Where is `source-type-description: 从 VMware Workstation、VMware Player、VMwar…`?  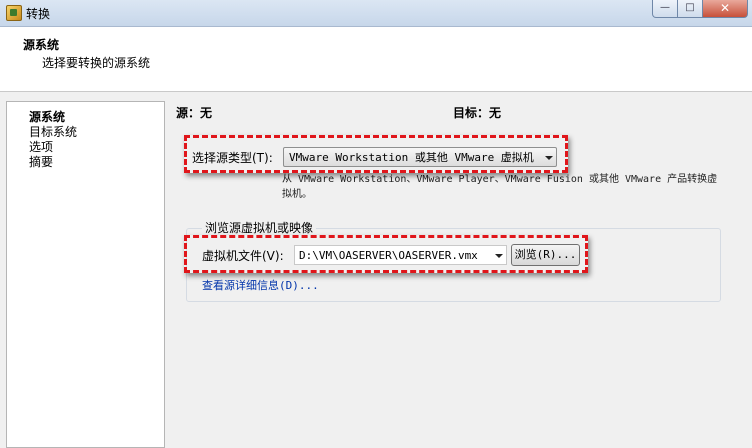 source-type-description: 从 VMware Workstation、VMware Player、VMwar… is located at coordinates (500, 187).